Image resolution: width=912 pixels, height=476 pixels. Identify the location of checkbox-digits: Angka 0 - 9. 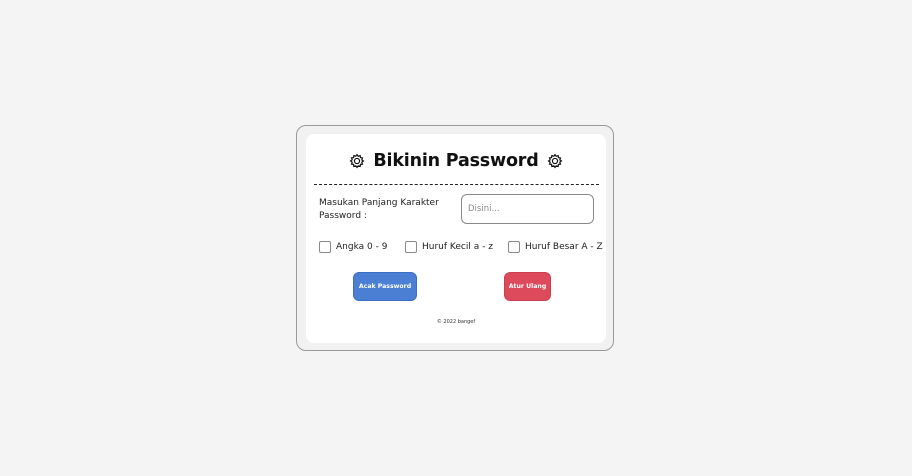
(353, 247).